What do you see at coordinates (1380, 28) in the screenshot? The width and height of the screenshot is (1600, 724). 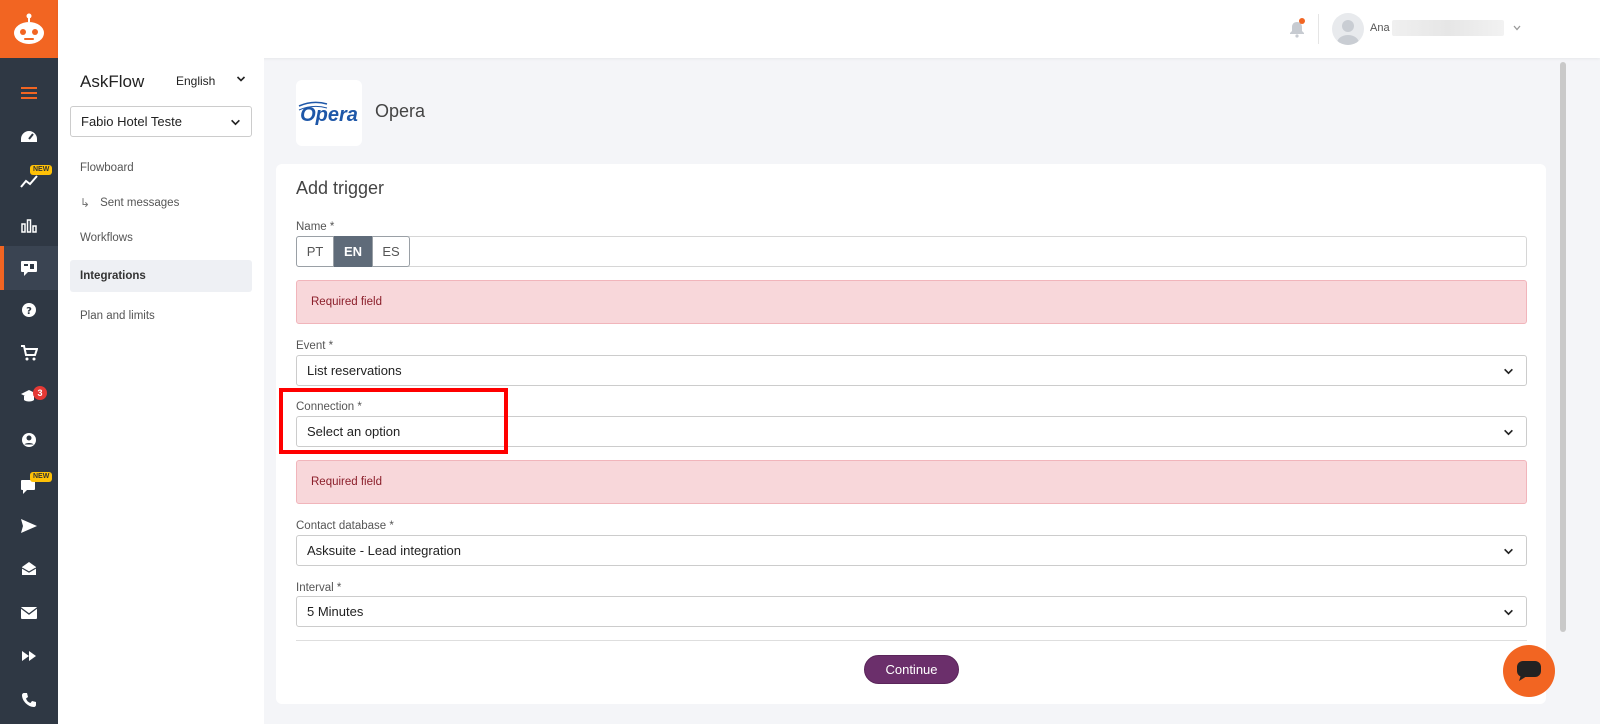 I see `user-name: Ana` at bounding box center [1380, 28].